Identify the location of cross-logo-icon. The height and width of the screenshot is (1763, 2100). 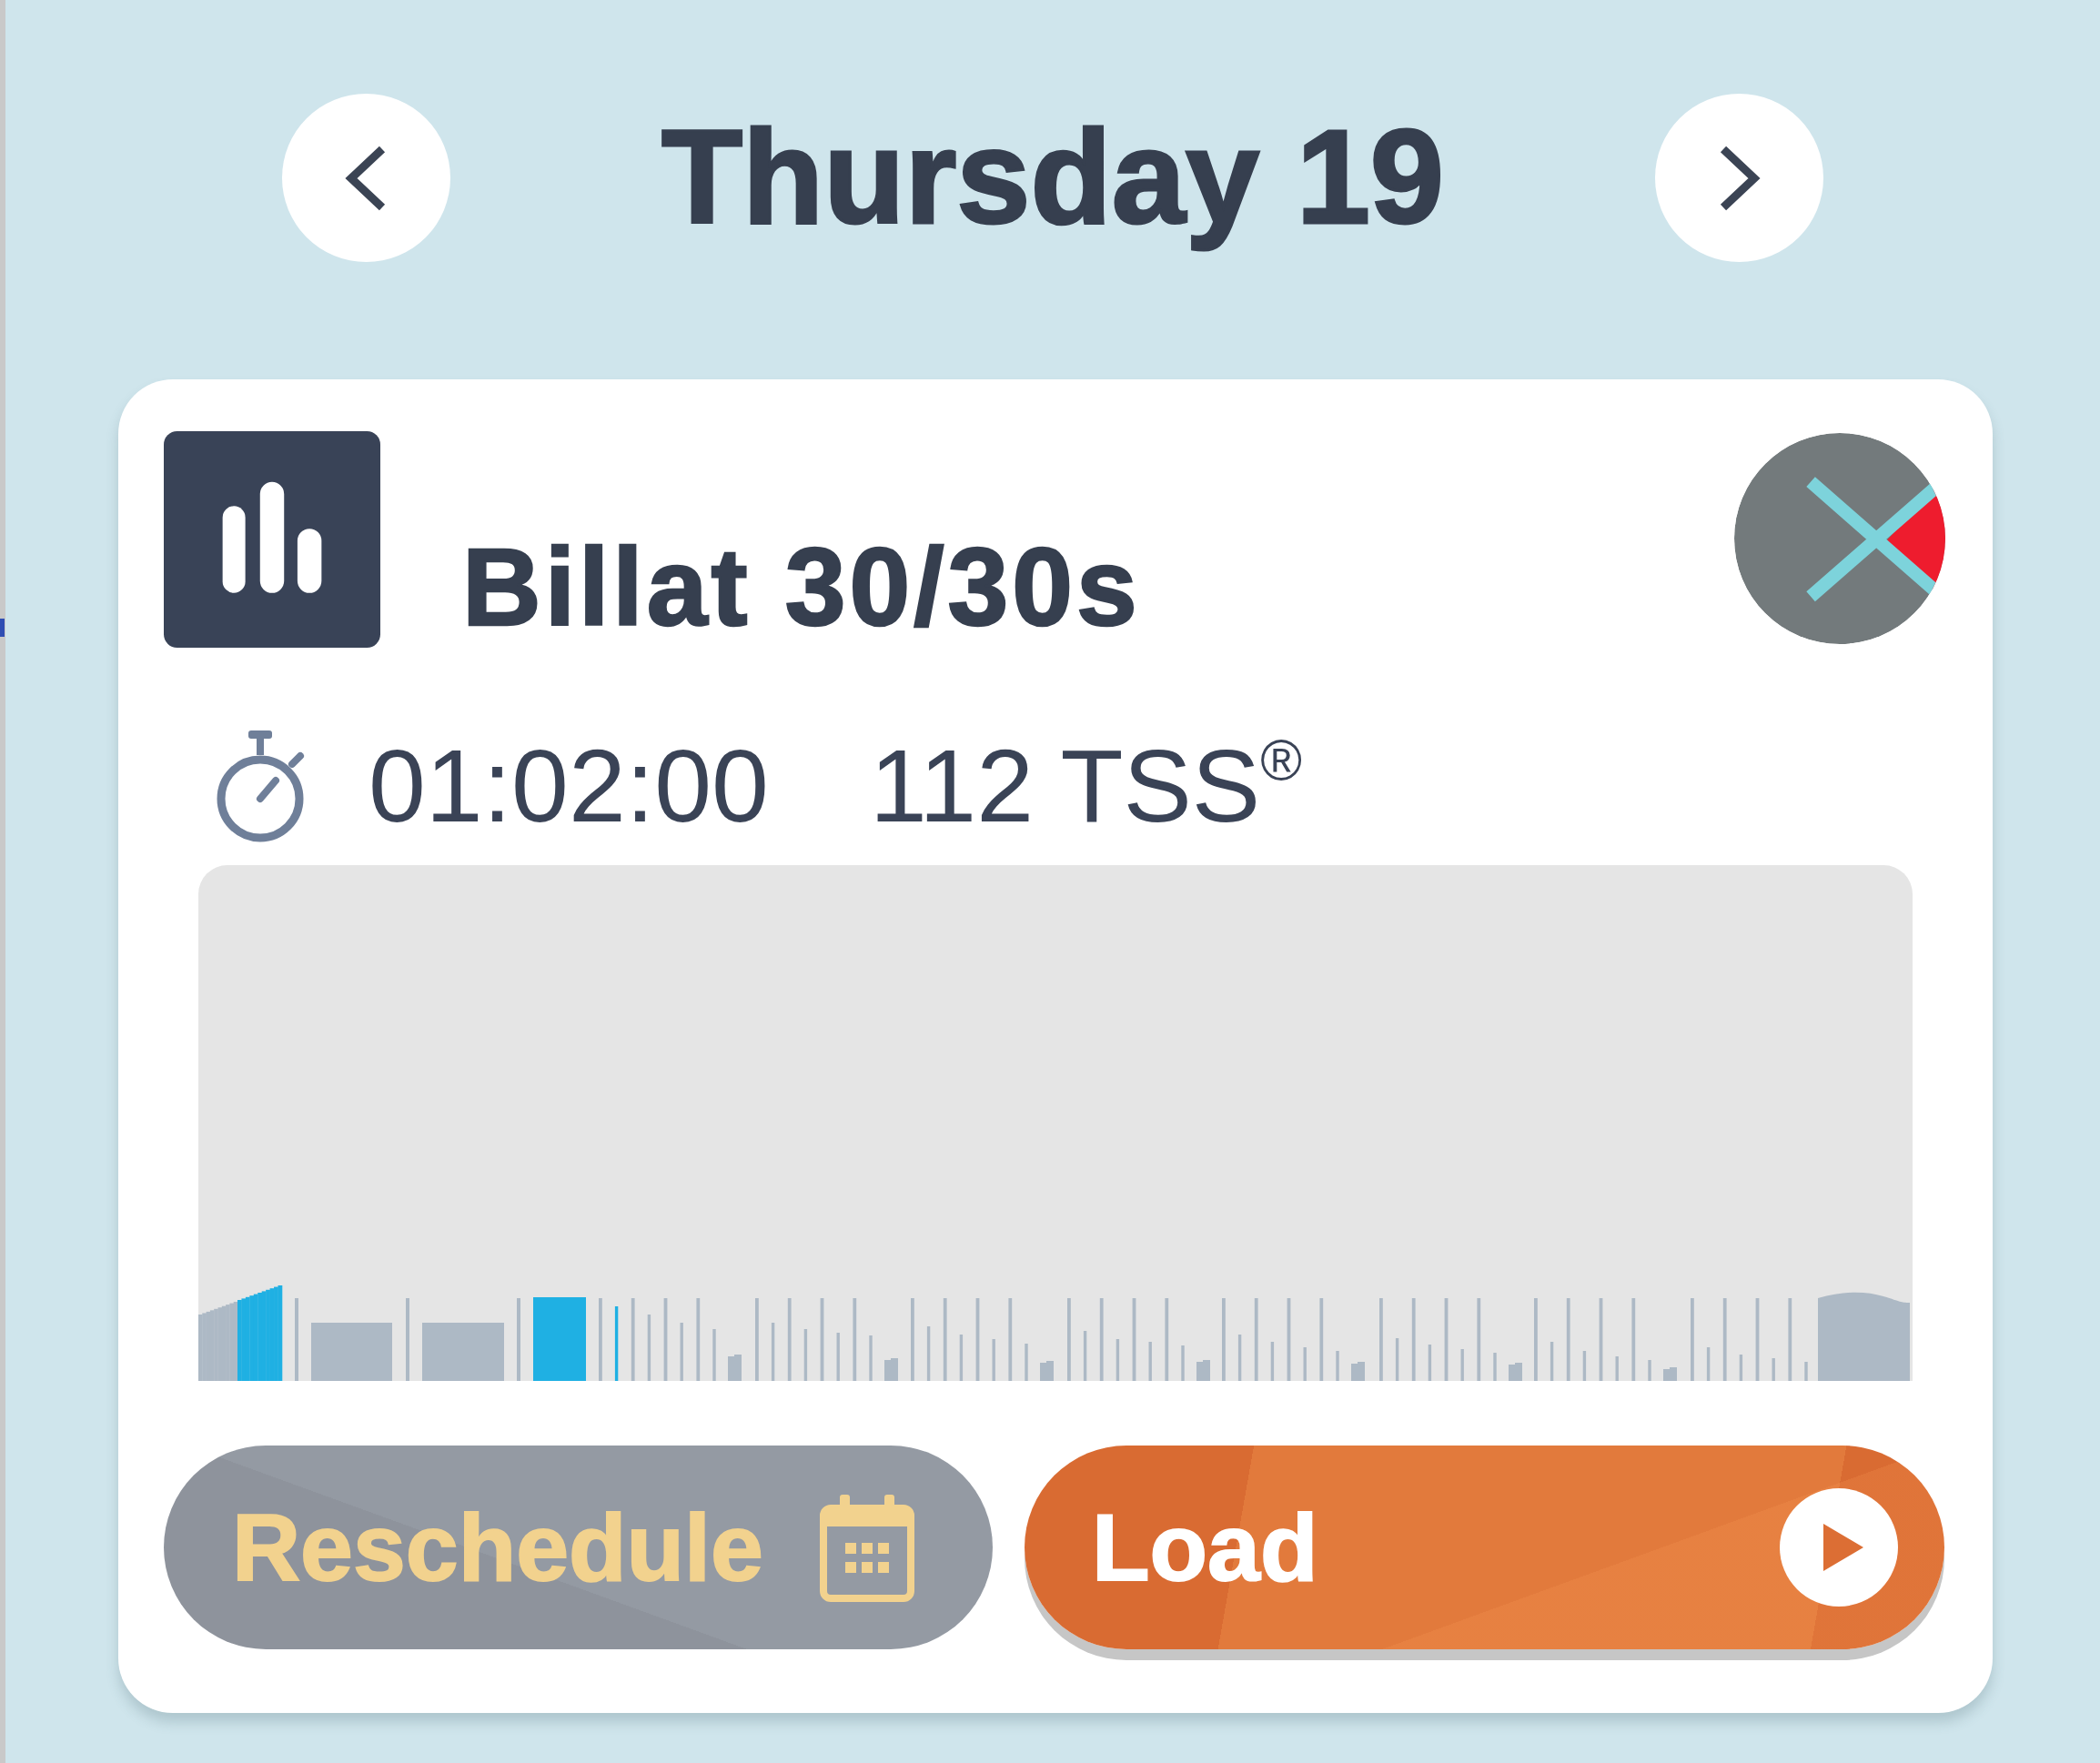
(1839, 538).